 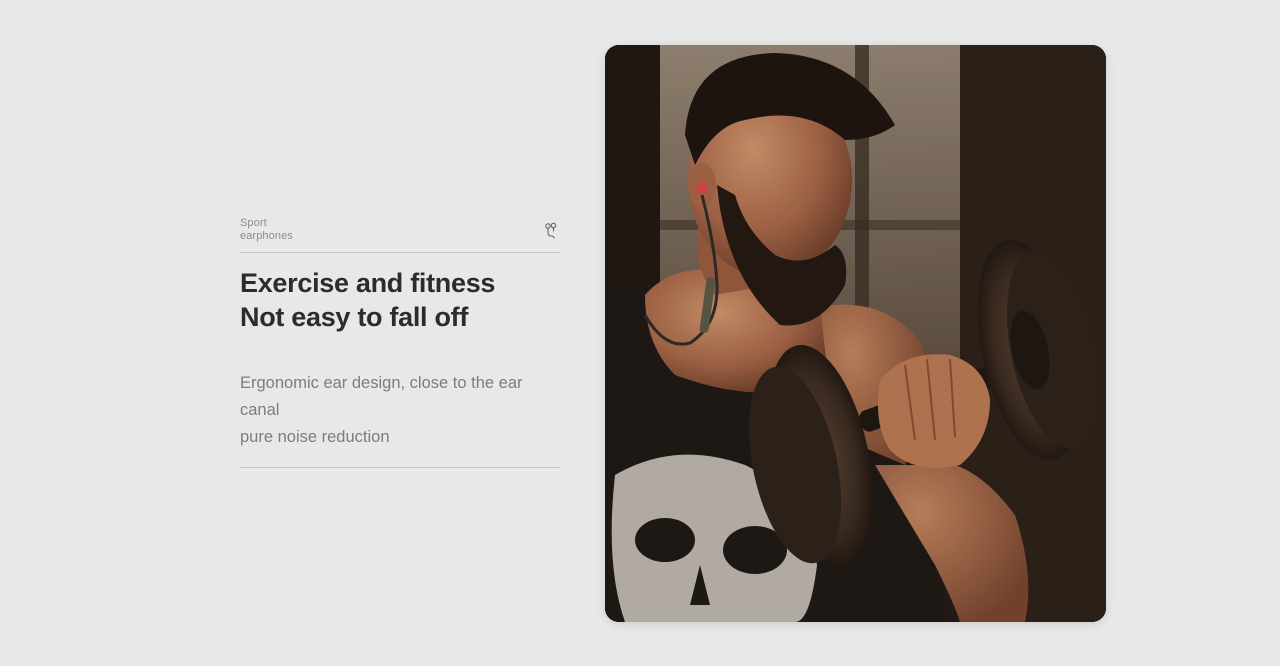 What do you see at coordinates (400, 467) in the screenshot?
I see `divider` at bounding box center [400, 467].